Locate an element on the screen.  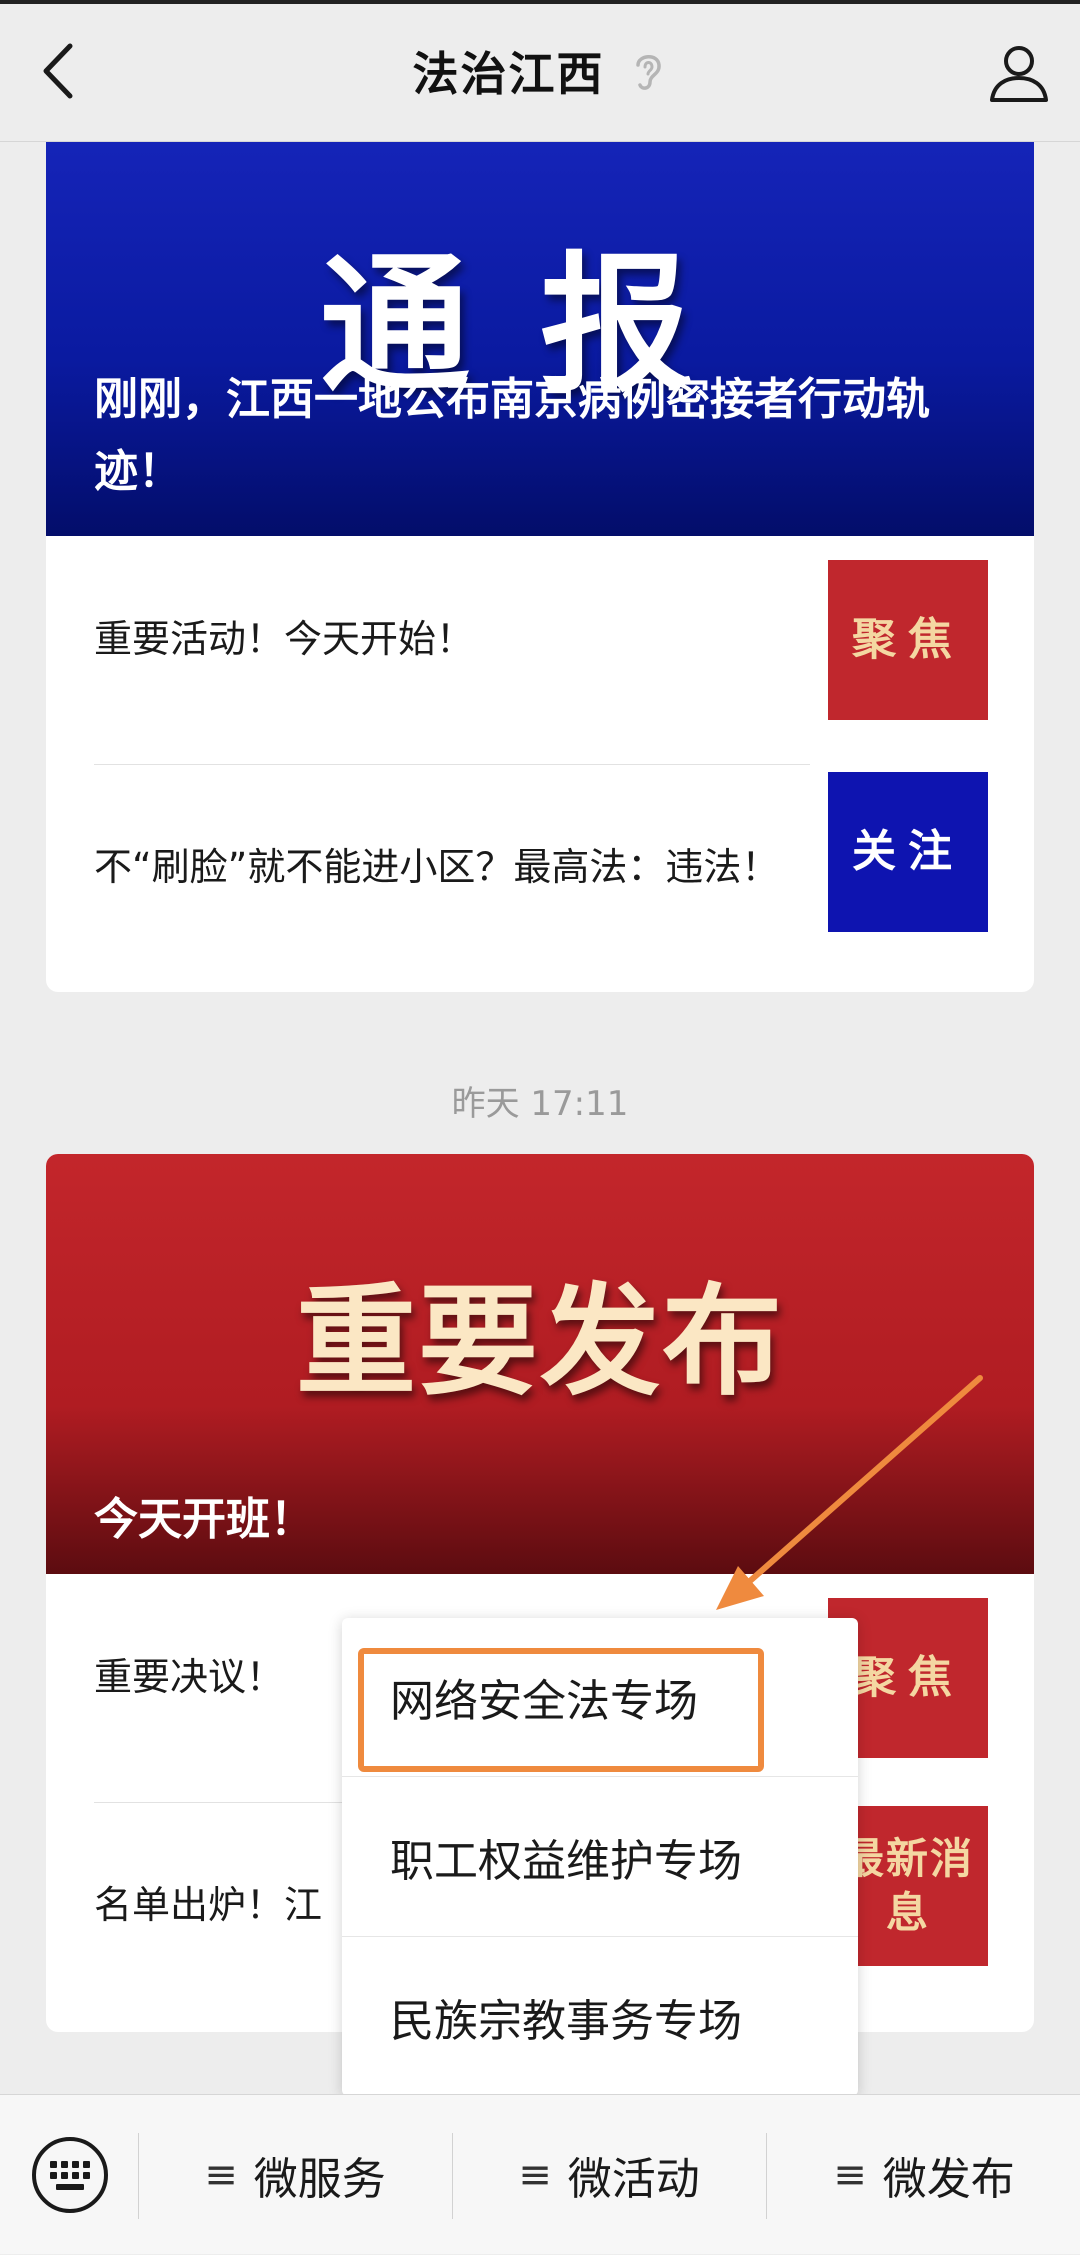
title-container: 法治江西 is located at coordinates (540, 71).